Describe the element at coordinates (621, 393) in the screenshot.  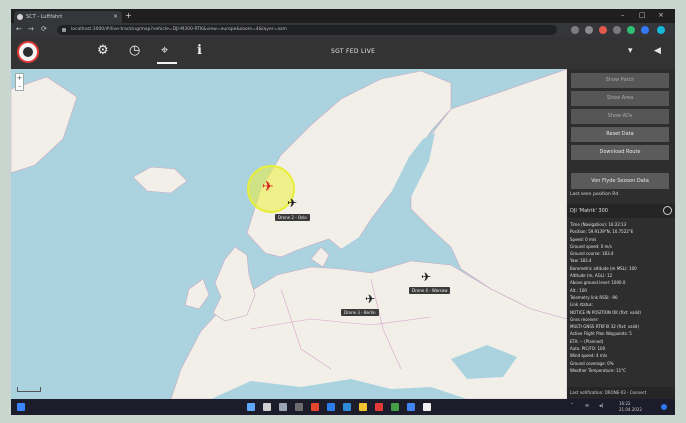
I see `notification-footer: Last notification: DRONE-03 - Connect` at that location.